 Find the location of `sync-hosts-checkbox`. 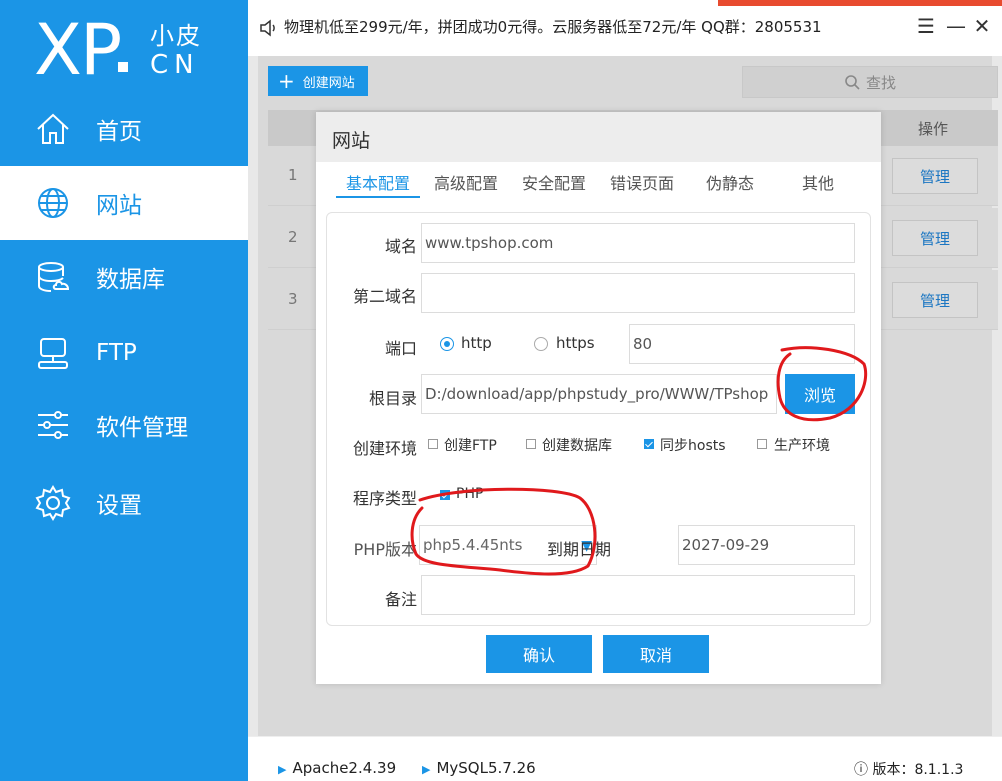

sync-hosts-checkbox is located at coordinates (649, 444).